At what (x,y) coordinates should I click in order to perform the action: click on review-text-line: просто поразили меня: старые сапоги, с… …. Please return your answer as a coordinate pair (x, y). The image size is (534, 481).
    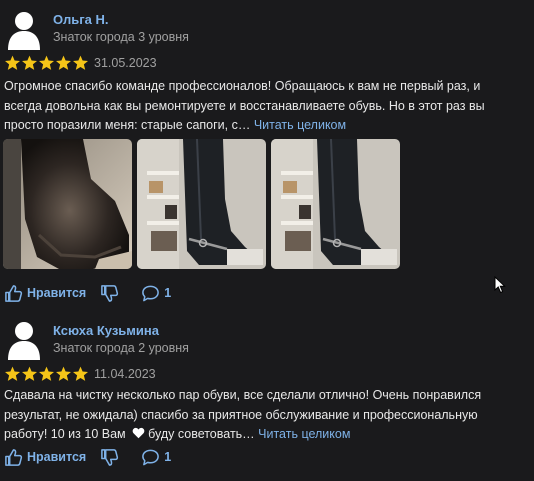
    Looking at the image, I should click on (175, 125).